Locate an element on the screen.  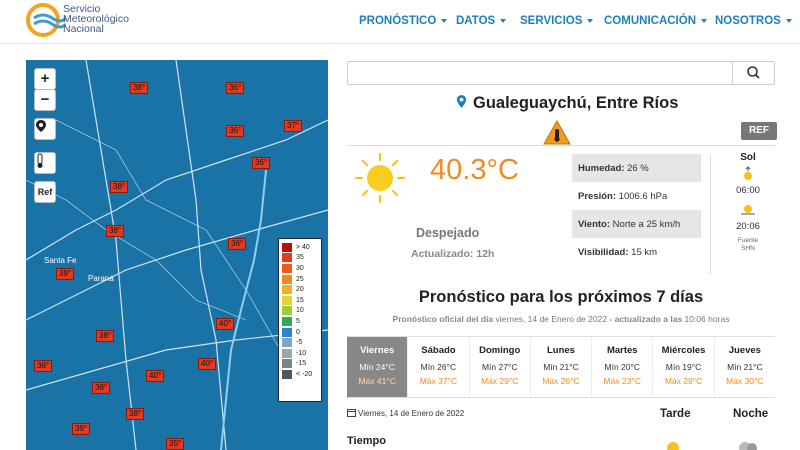
legend-label: -10 is located at coordinates (301, 353).